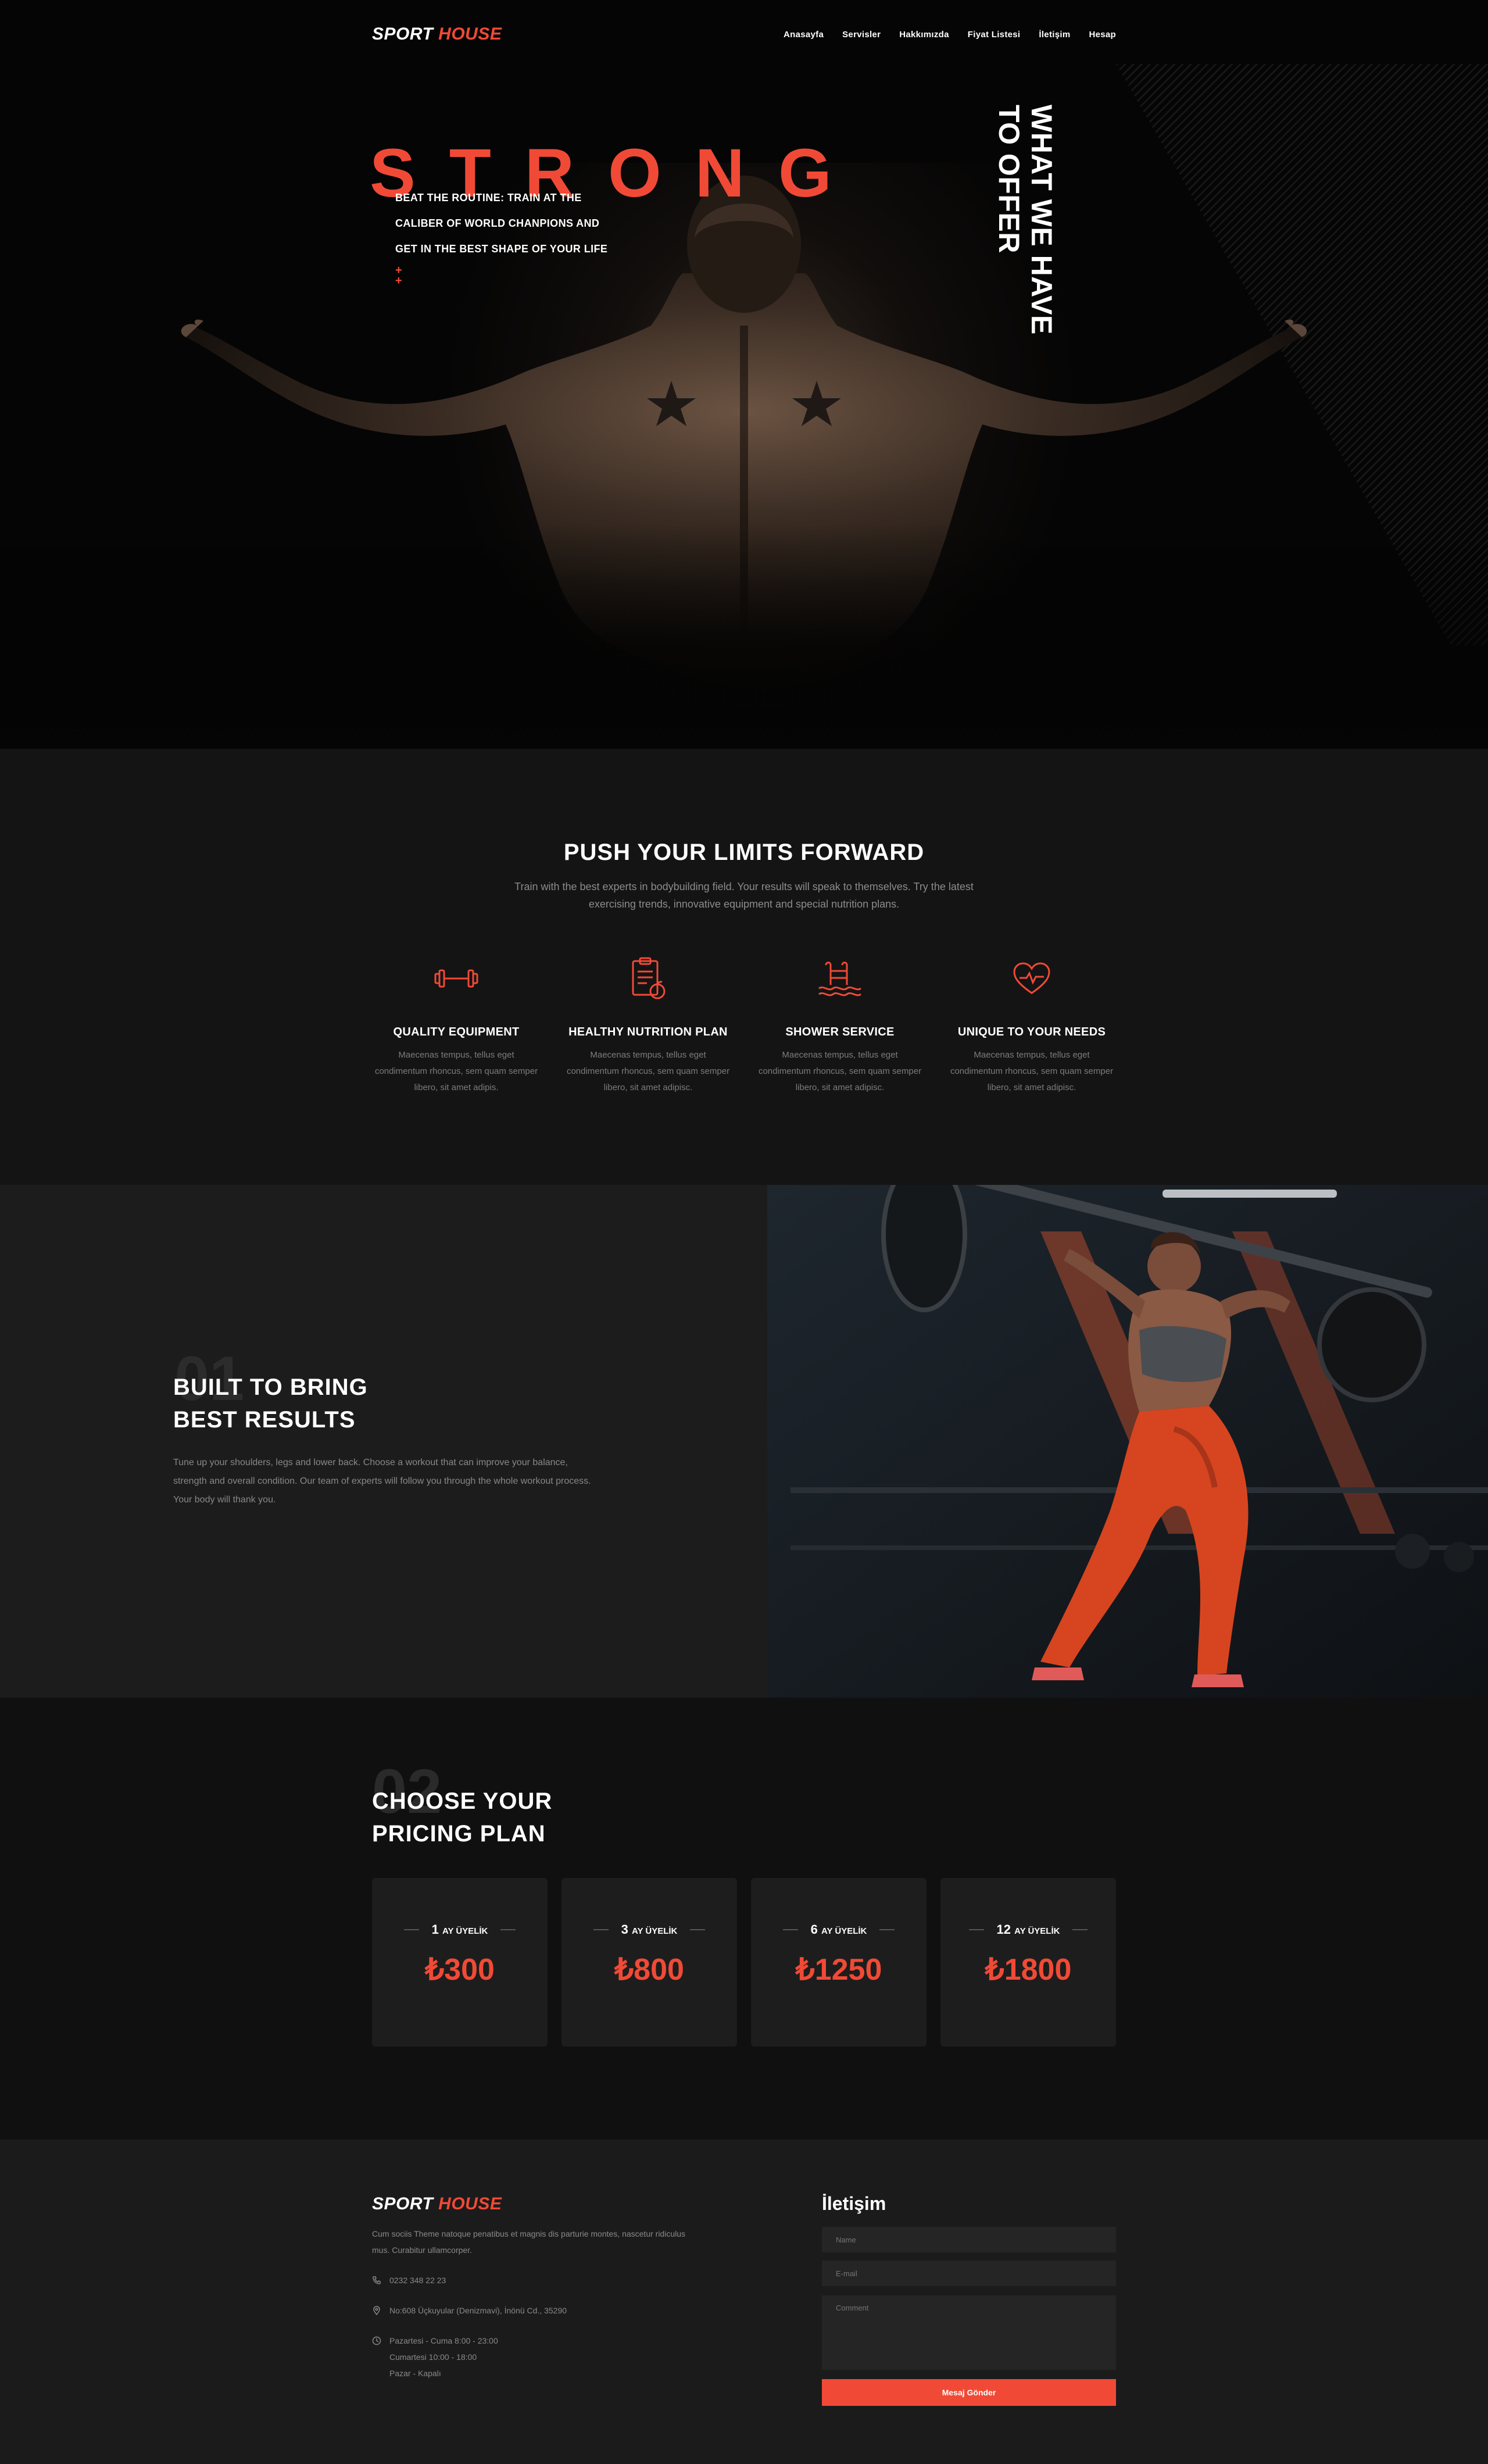 The image size is (1488, 2464). I want to click on nav-item-fiyat-listesi: Fiyat Listesi, so click(995, 35).